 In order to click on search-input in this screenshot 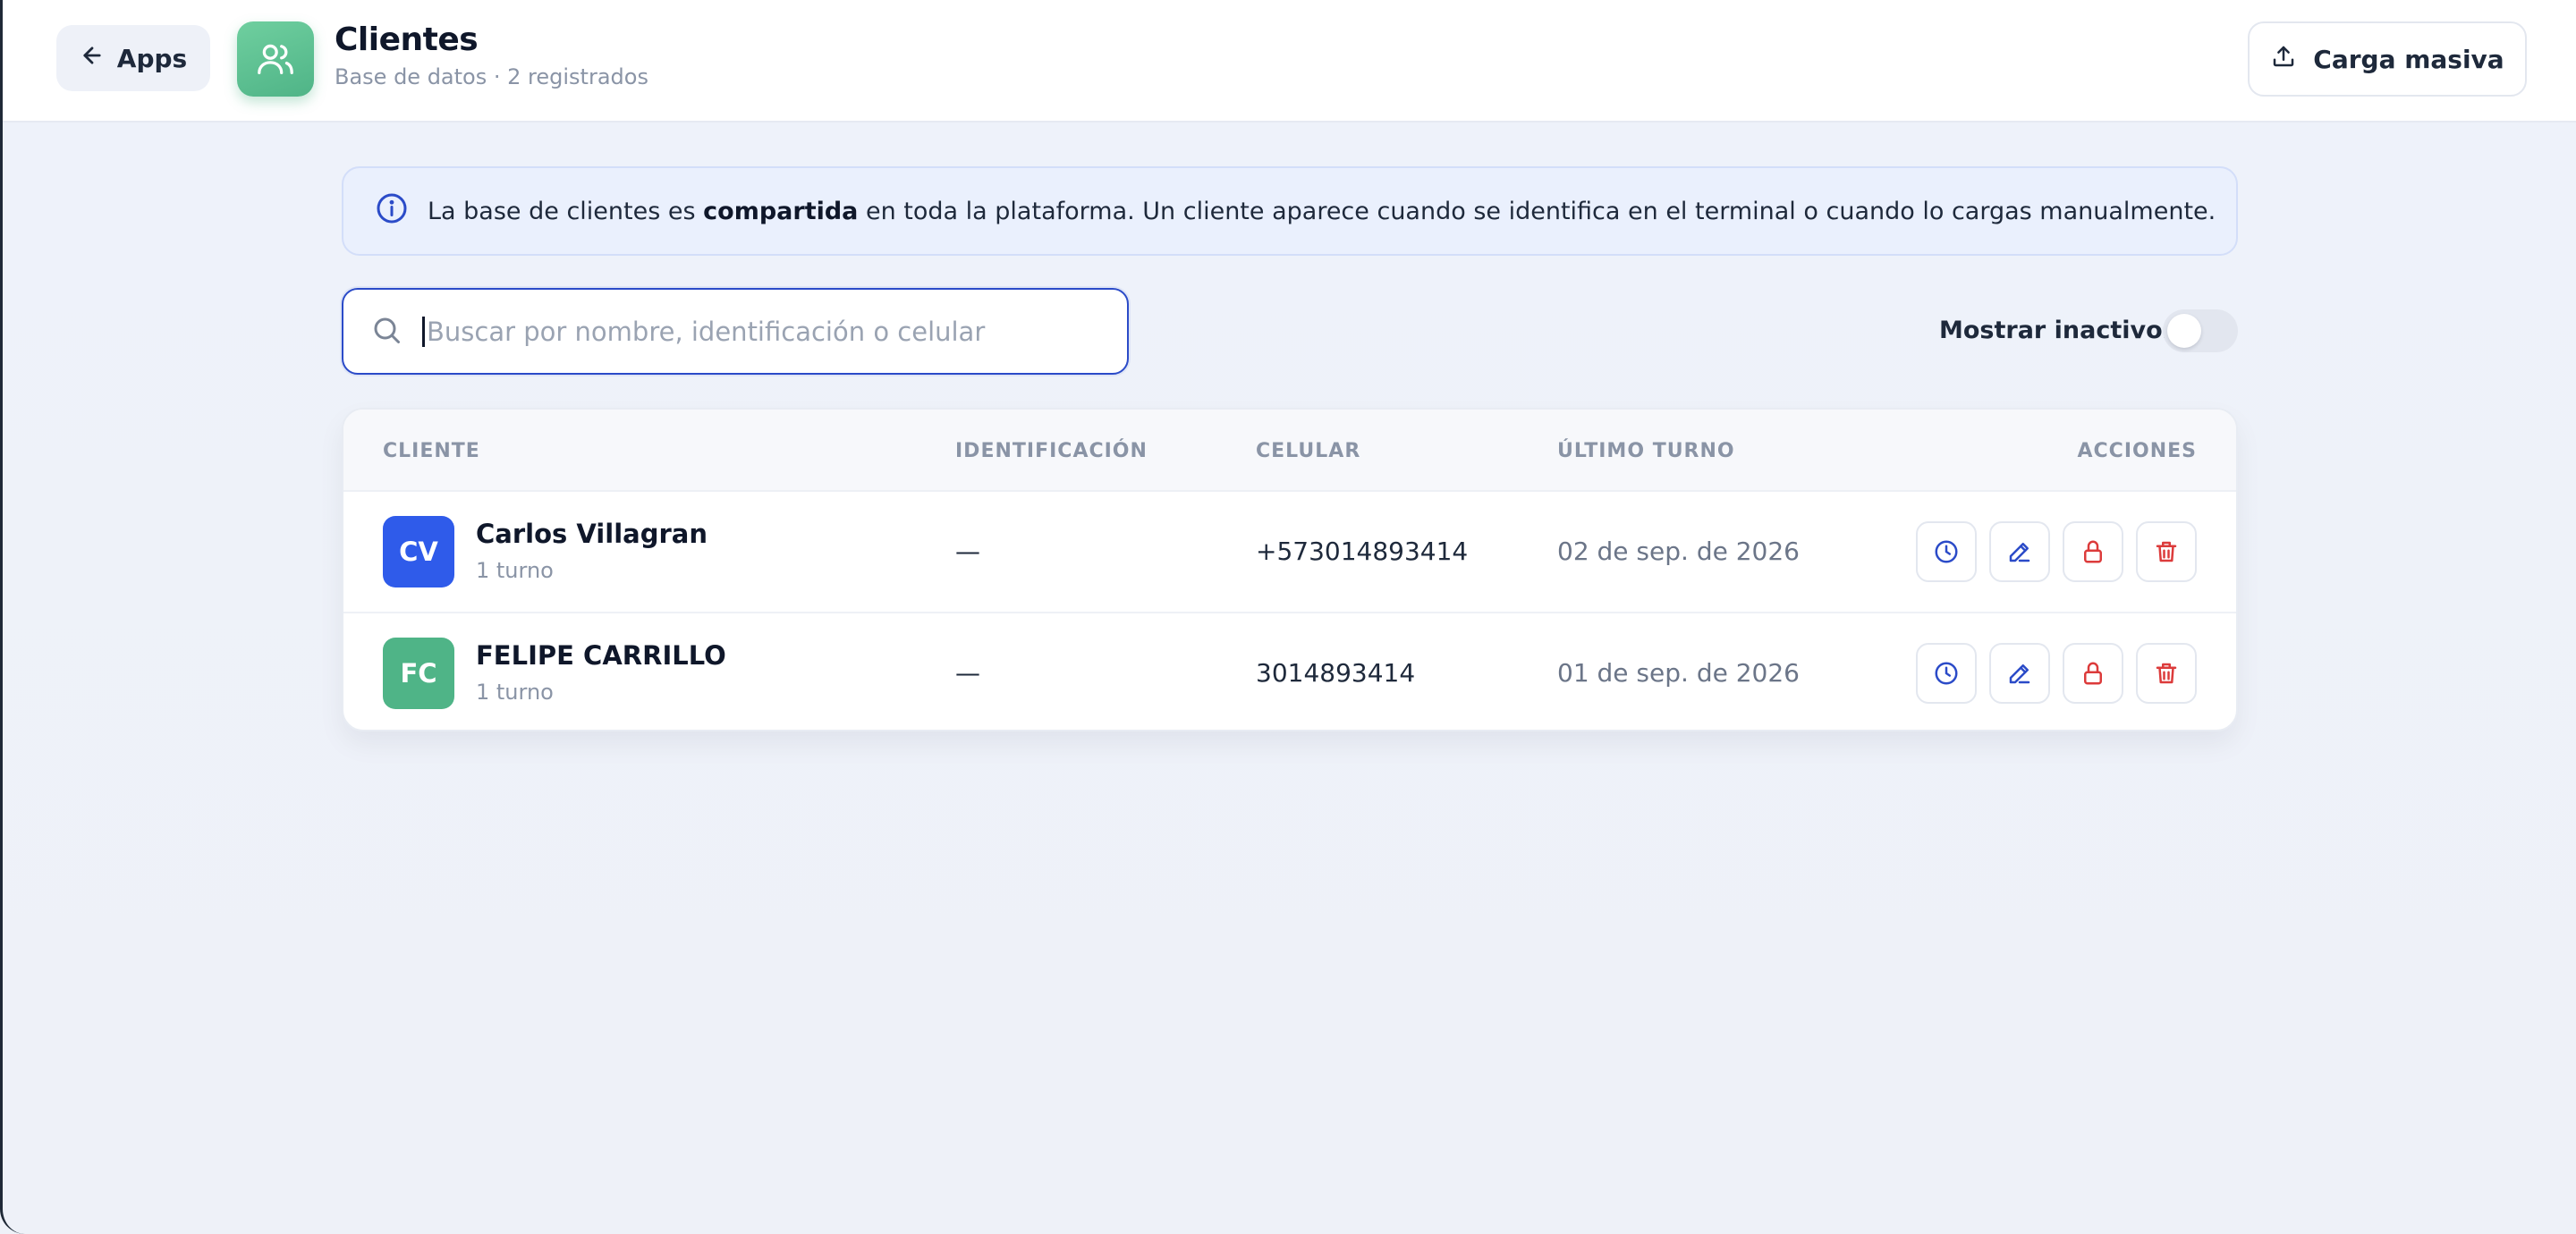, I will do `click(762, 331)`.